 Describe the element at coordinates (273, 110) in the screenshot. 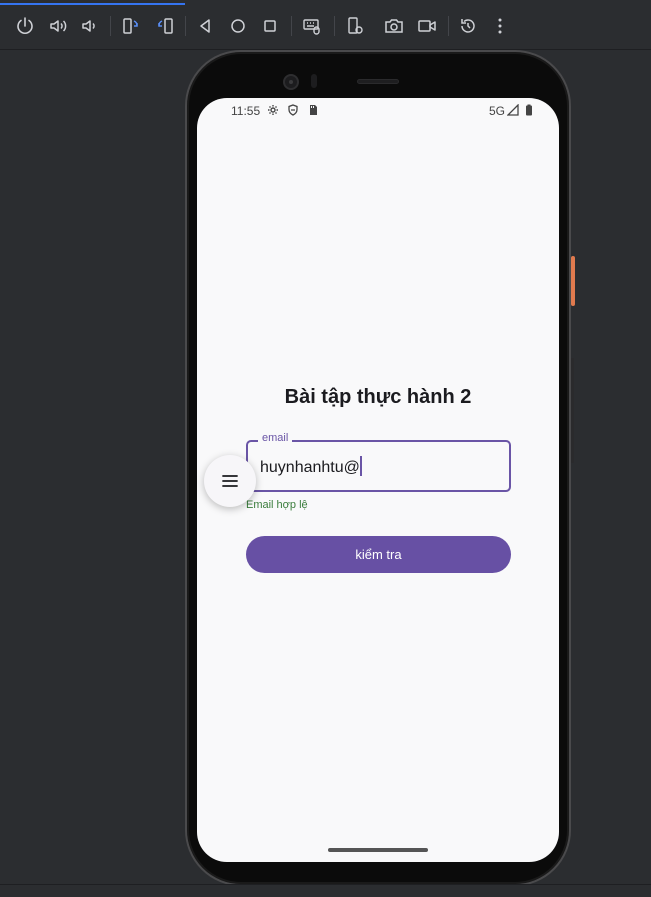

I see `settings-gear-icon` at that location.